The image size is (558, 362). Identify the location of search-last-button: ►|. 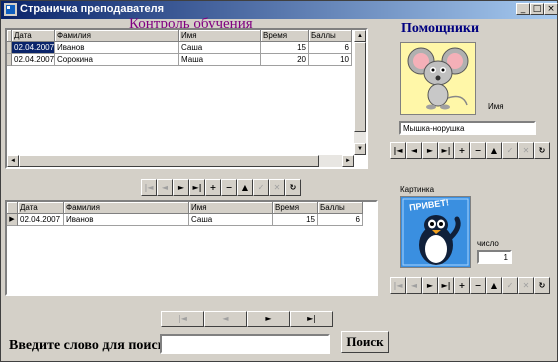
(311, 319).